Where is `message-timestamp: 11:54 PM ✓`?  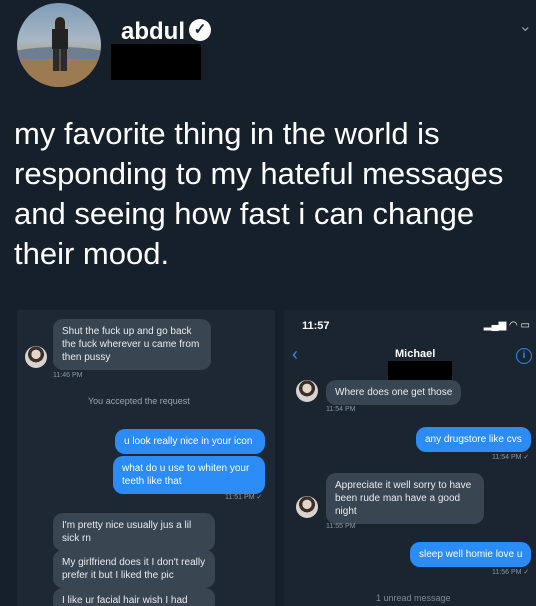 message-timestamp: 11:54 PM ✓ is located at coordinates (511, 457).